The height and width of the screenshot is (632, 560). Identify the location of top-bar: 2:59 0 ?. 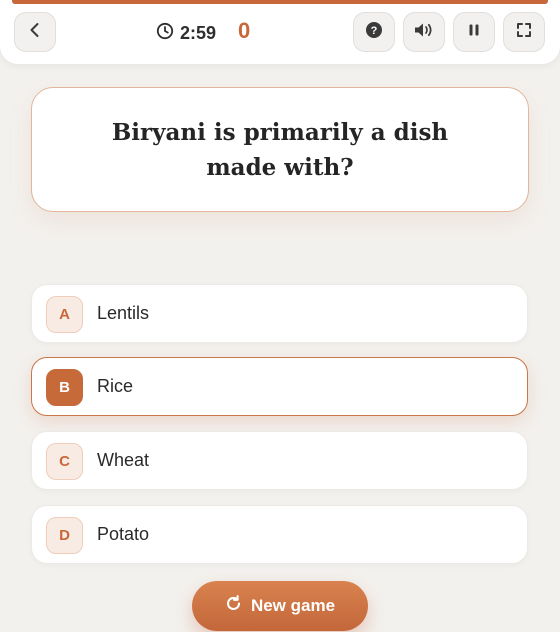
(280, 32).